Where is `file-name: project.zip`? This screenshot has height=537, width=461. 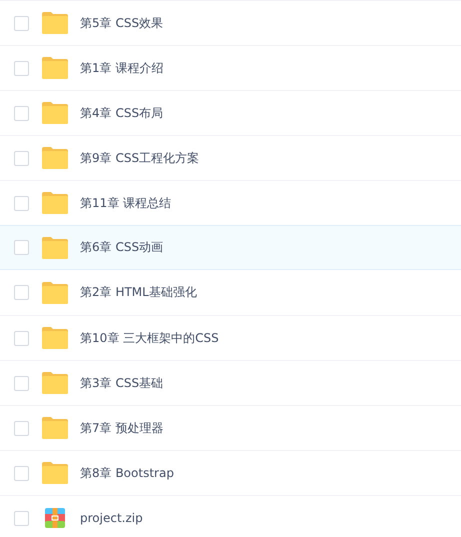
file-name: project.zip is located at coordinates (111, 518).